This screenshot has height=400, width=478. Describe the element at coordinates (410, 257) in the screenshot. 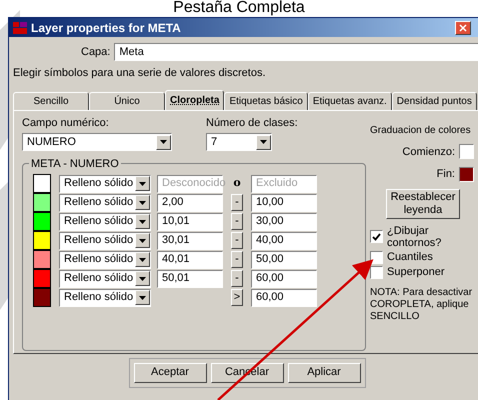

I see `checkbox-label: Cuantiles` at that location.